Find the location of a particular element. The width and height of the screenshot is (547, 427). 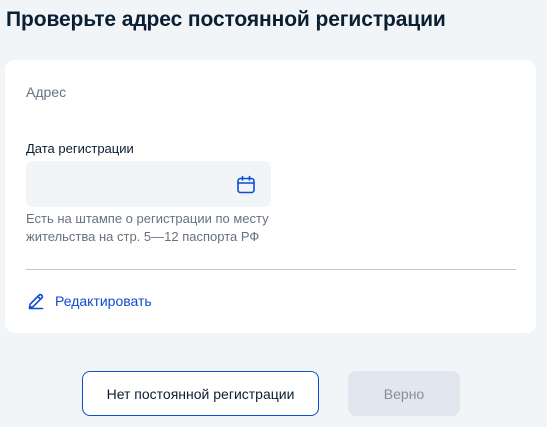

edit-address-link: Редактировать is located at coordinates (89, 301).